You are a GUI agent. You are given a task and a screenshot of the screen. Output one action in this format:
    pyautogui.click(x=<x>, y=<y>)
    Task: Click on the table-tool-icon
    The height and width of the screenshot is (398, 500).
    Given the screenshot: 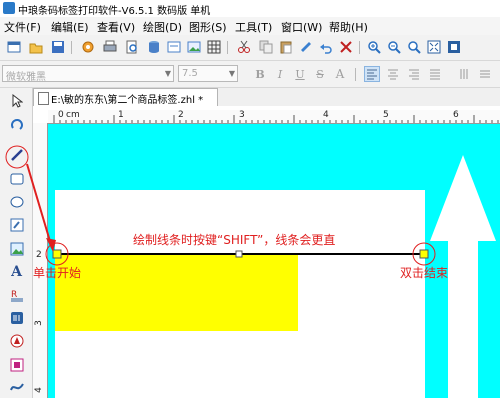 What is the action you would take?
    pyautogui.click(x=16, y=364)
    